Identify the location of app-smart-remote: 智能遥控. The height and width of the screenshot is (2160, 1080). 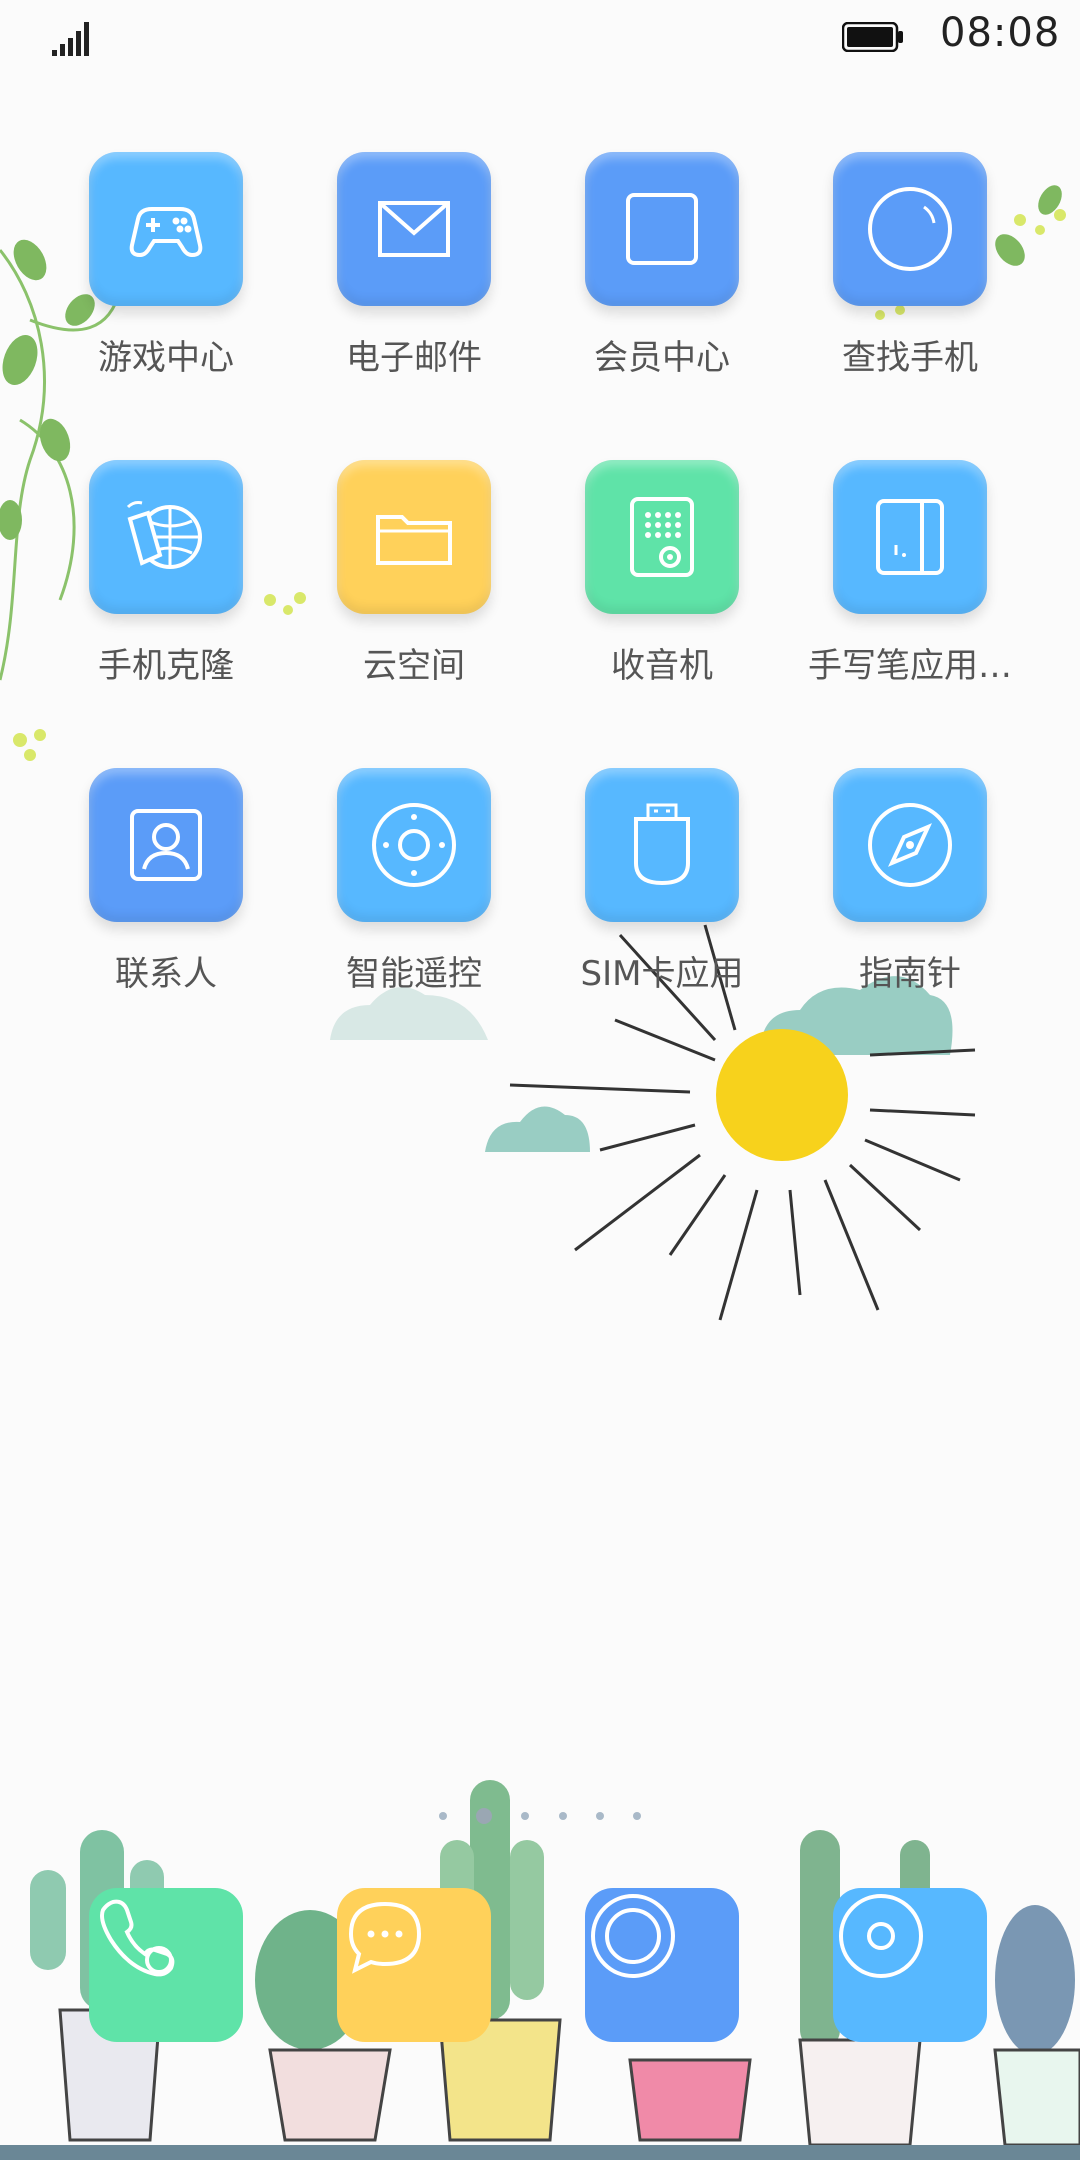
(414, 881).